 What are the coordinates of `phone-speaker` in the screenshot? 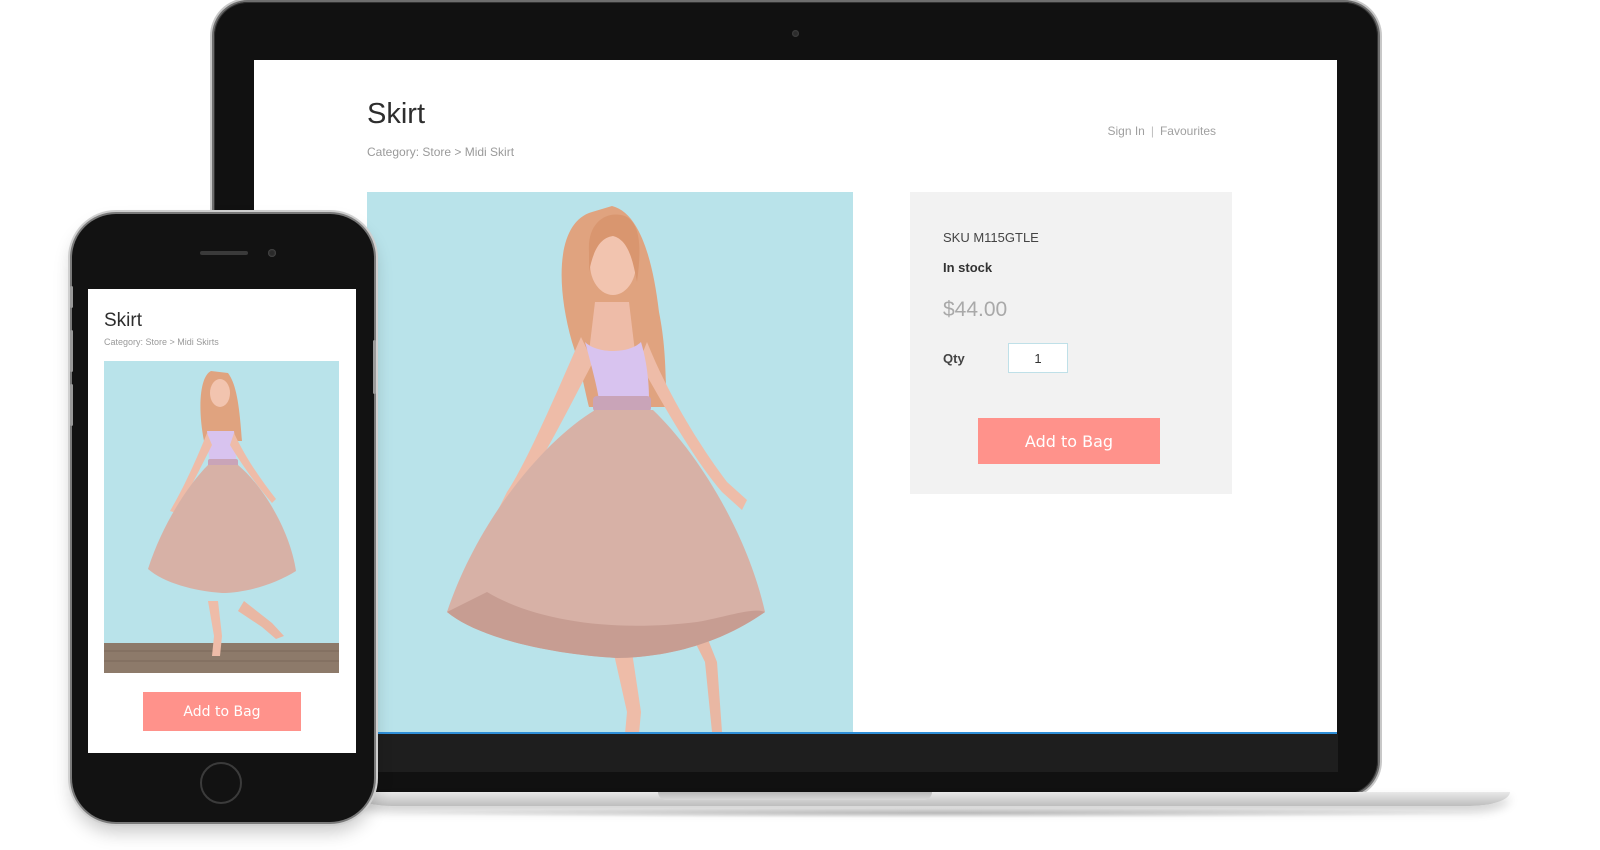 It's located at (224, 253).